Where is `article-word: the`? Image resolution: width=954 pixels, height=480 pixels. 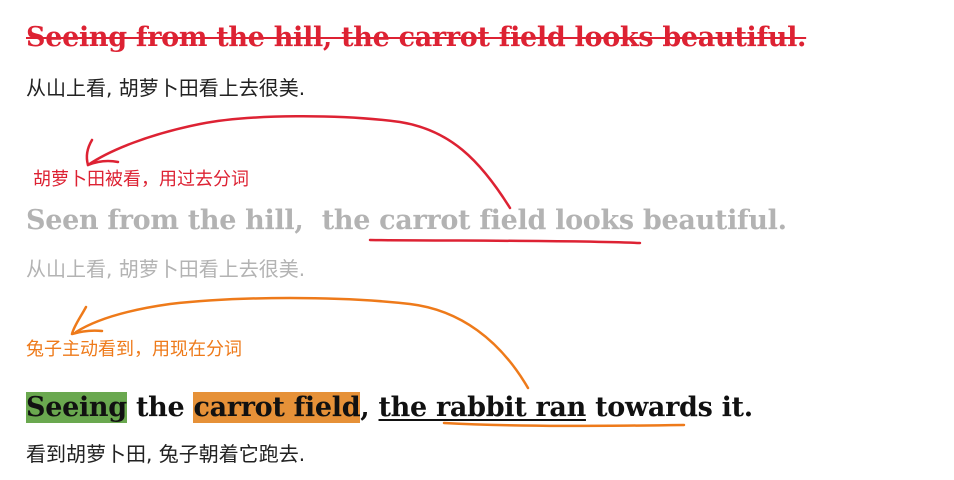 article-word: the is located at coordinates (160, 407).